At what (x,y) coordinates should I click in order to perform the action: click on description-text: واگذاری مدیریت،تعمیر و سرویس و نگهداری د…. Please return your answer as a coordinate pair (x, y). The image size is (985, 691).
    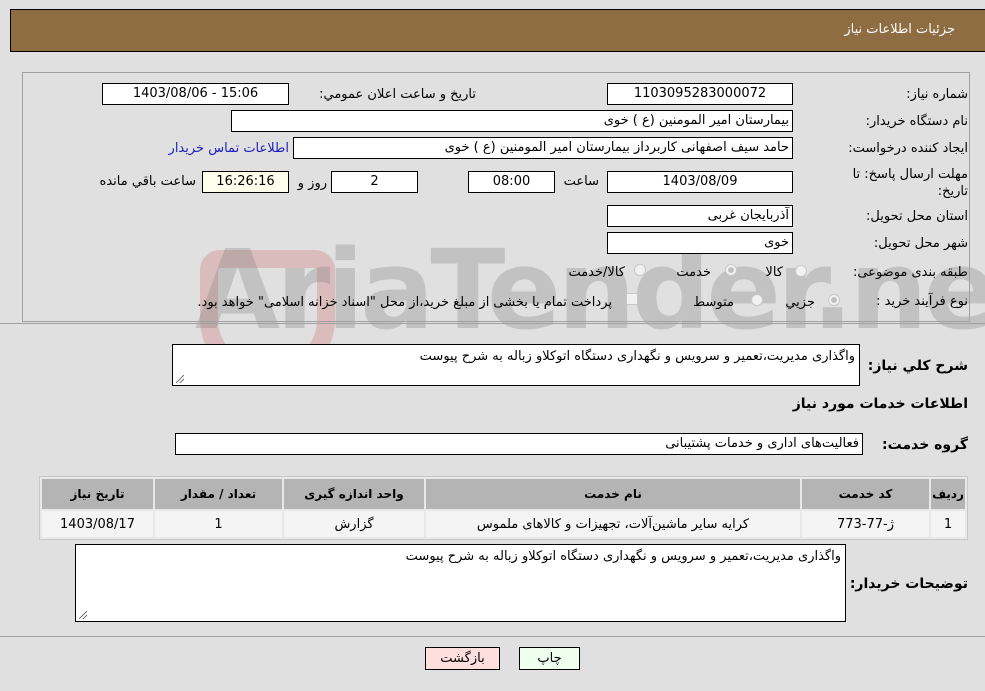
    Looking at the image, I should click on (637, 356).